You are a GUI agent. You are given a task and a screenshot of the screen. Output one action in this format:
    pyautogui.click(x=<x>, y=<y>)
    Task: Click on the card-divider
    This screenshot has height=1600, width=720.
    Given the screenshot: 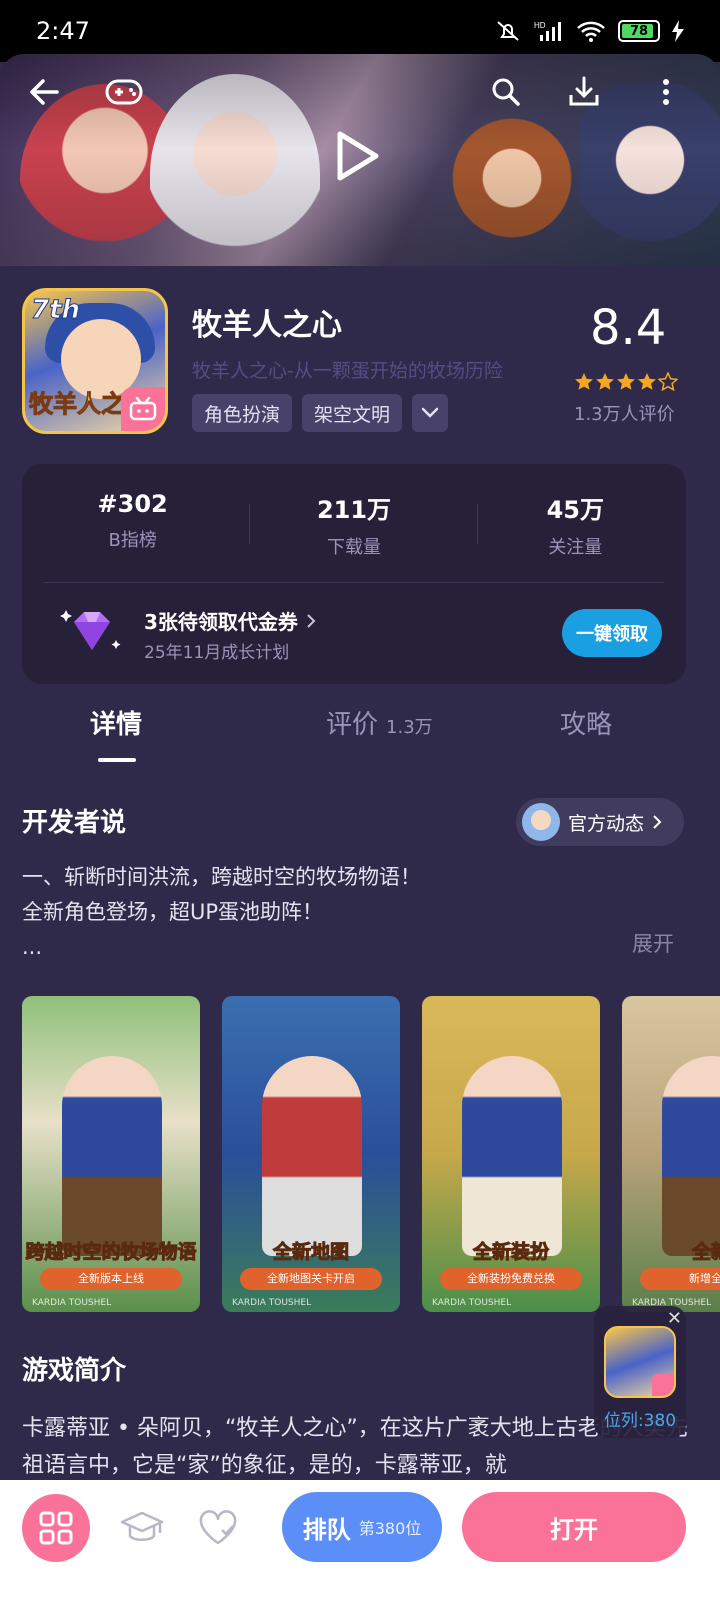 What is the action you would take?
    pyautogui.click(x=354, y=582)
    